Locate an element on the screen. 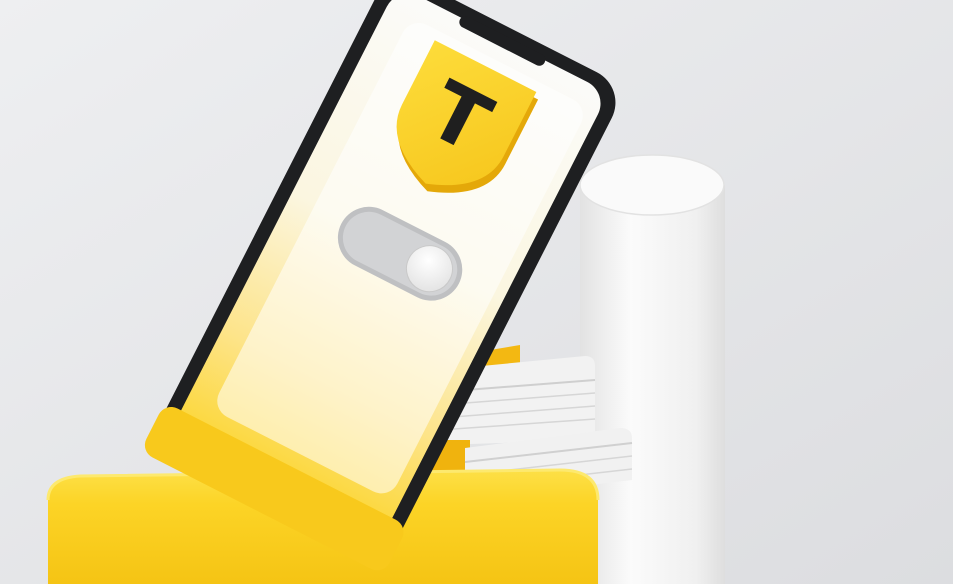 The width and height of the screenshot is (953, 584). white-cylinder is located at coordinates (652, 369).